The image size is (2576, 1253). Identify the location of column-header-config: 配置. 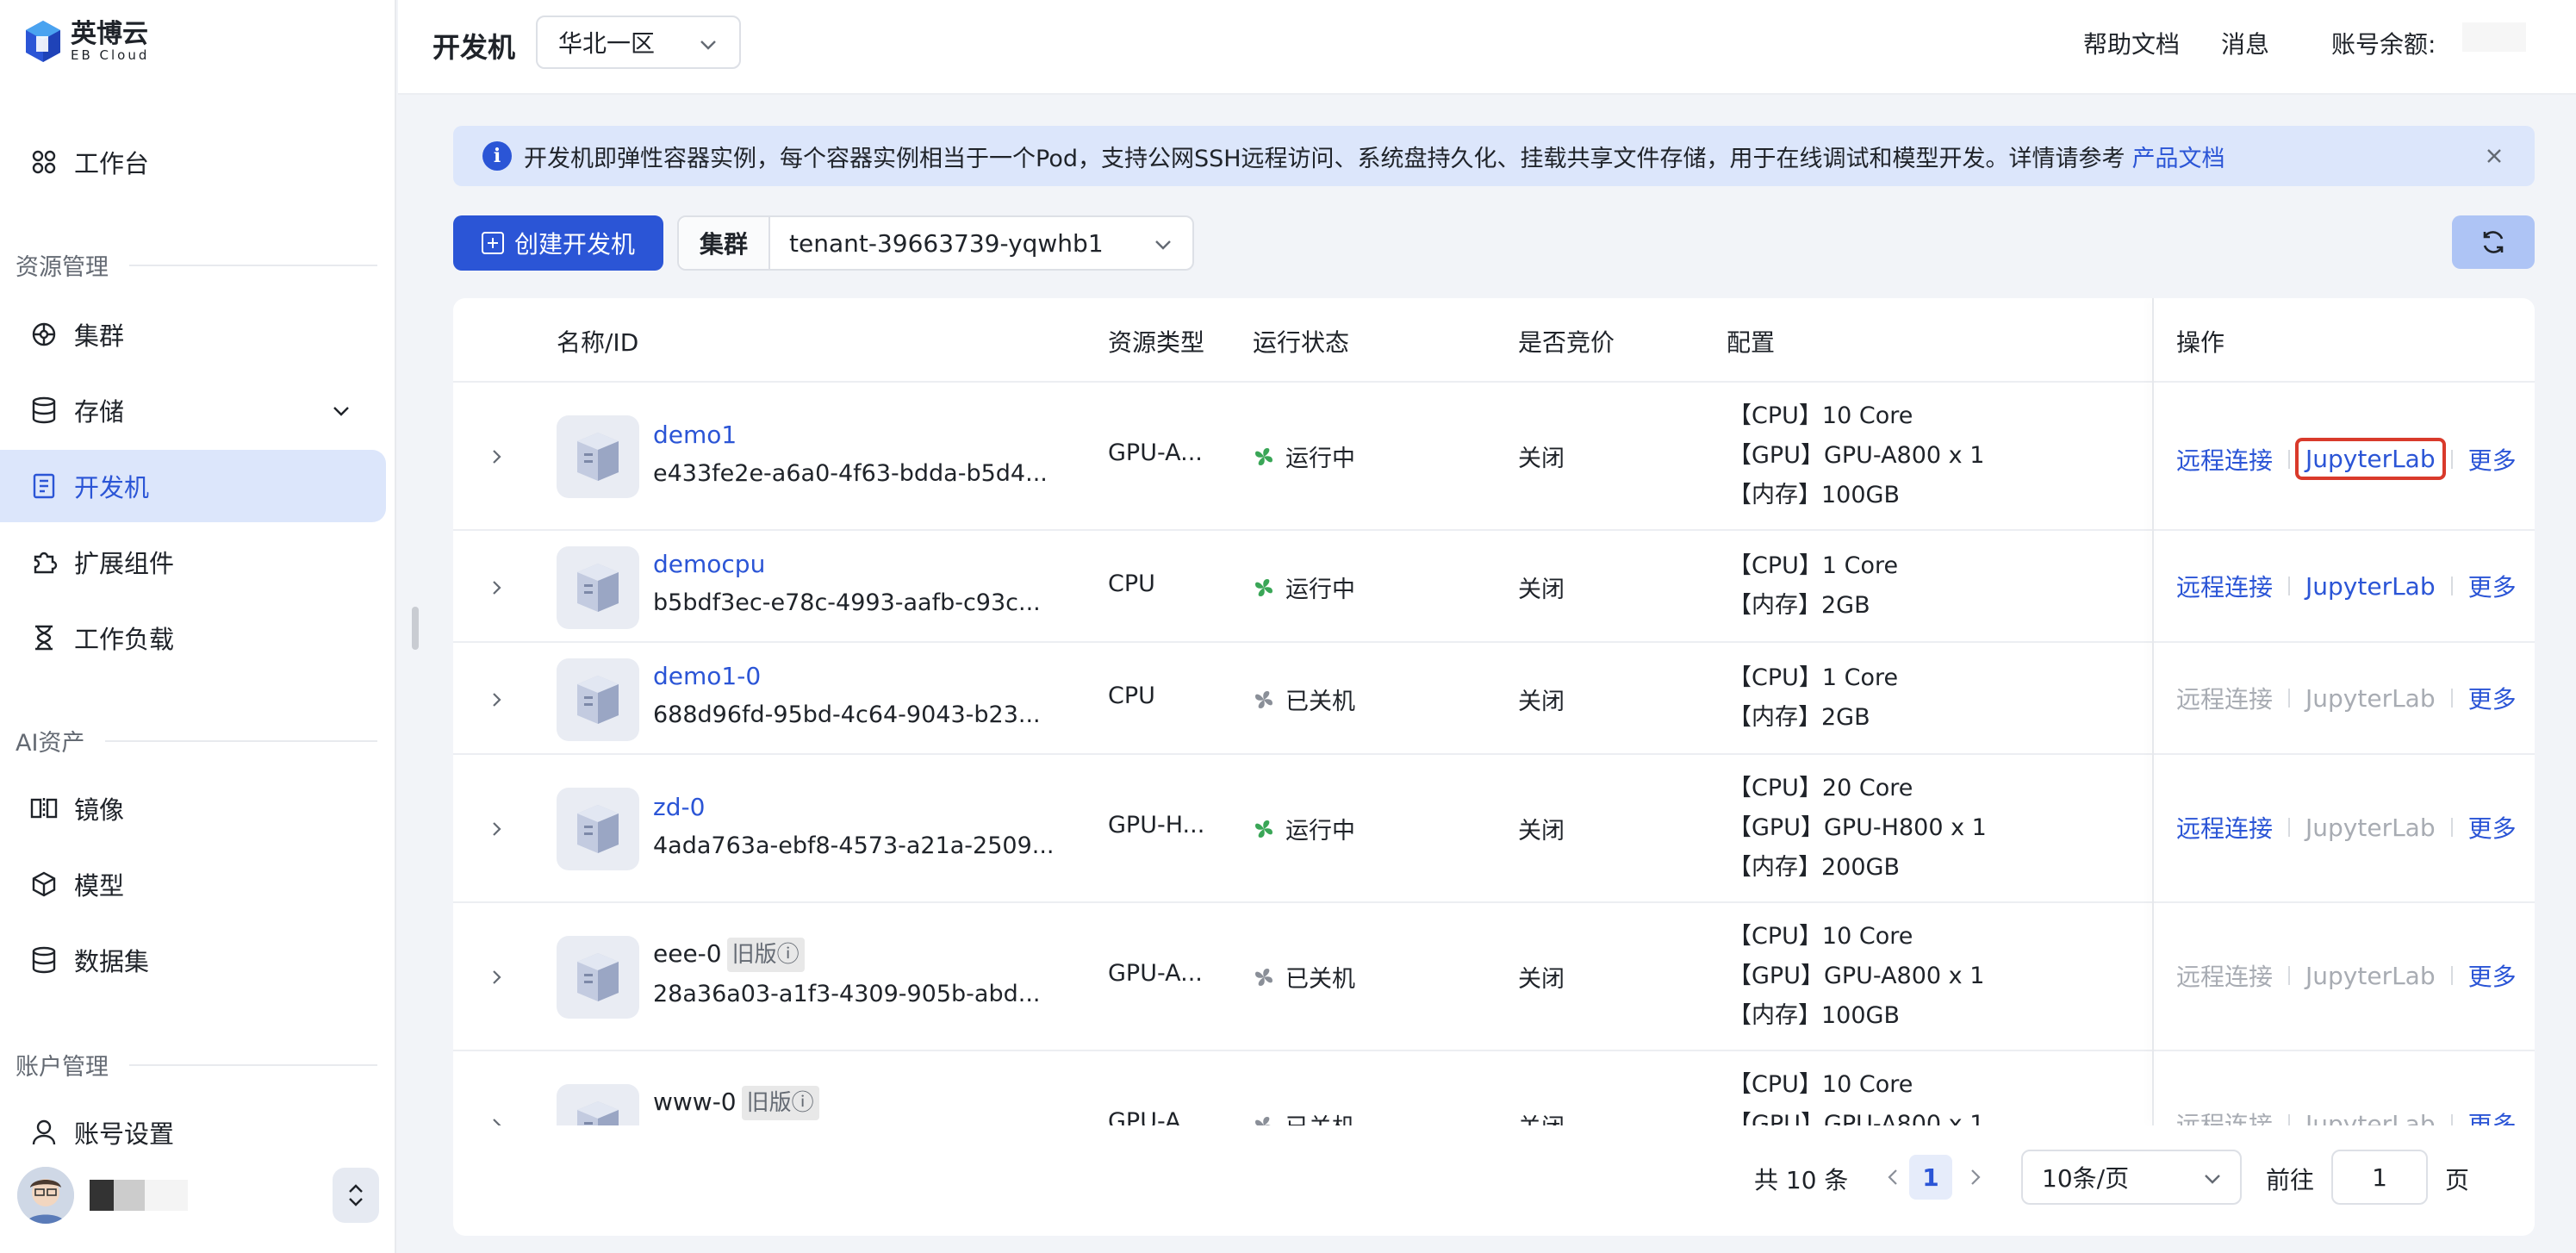
(1752, 343).